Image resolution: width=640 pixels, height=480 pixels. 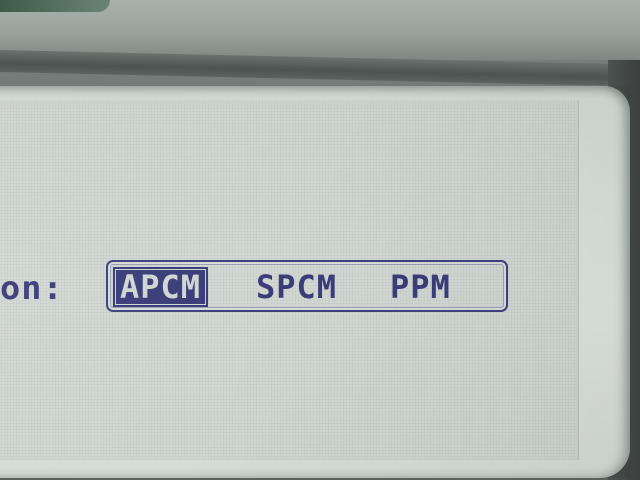 What do you see at coordinates (55, 6) in the screenshot?
I see `device-casing-accent` at bounding box center [55, 6].